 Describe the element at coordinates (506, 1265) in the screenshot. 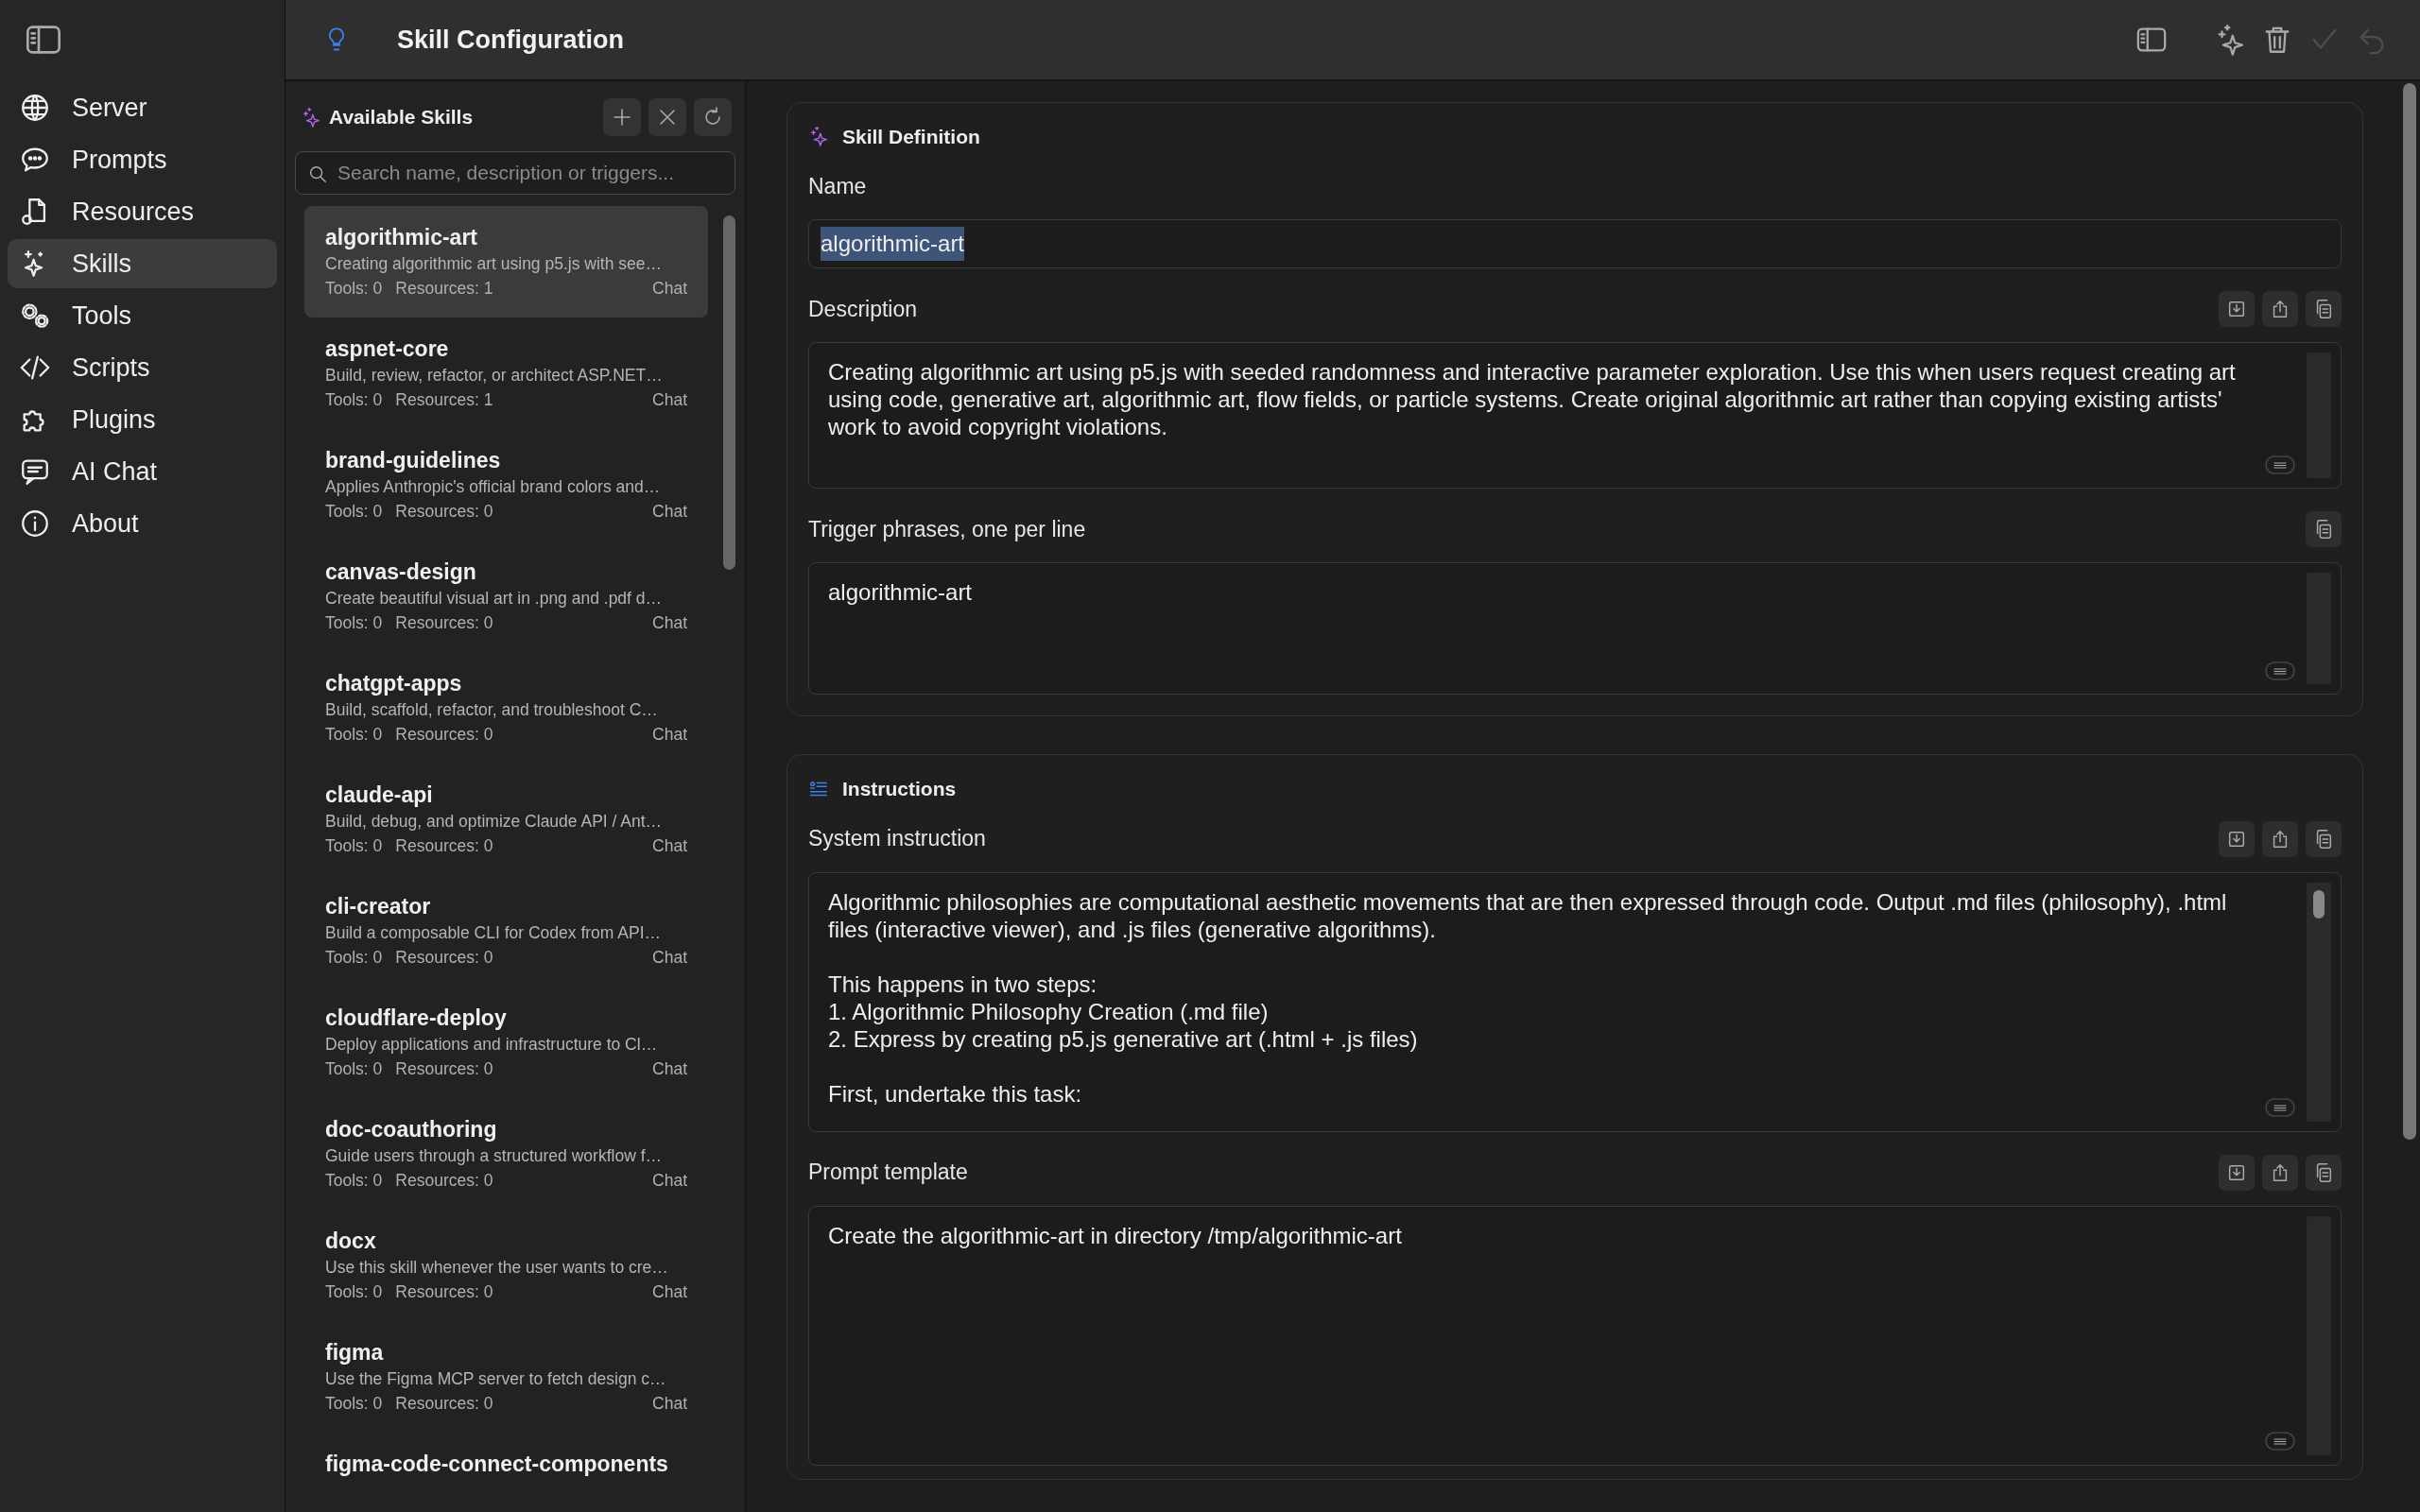

I see `skill-list-item: docx Use this skill whenever the user wants to cre… Tools: 0 Resources: 0 Chat` at that location.